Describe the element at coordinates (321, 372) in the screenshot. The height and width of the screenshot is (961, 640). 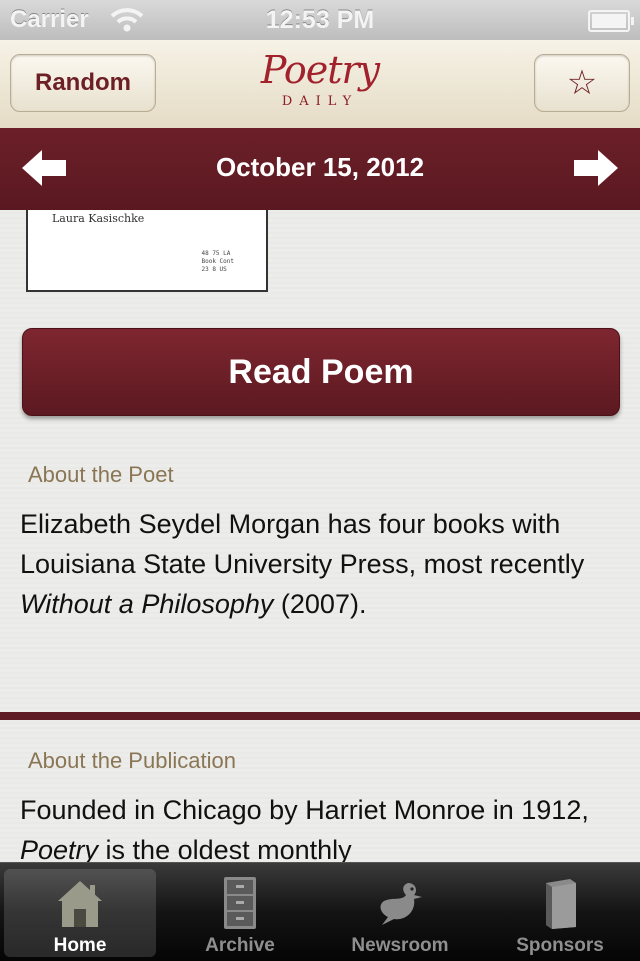
I see `read-poem-button: Read Poem` at that location.